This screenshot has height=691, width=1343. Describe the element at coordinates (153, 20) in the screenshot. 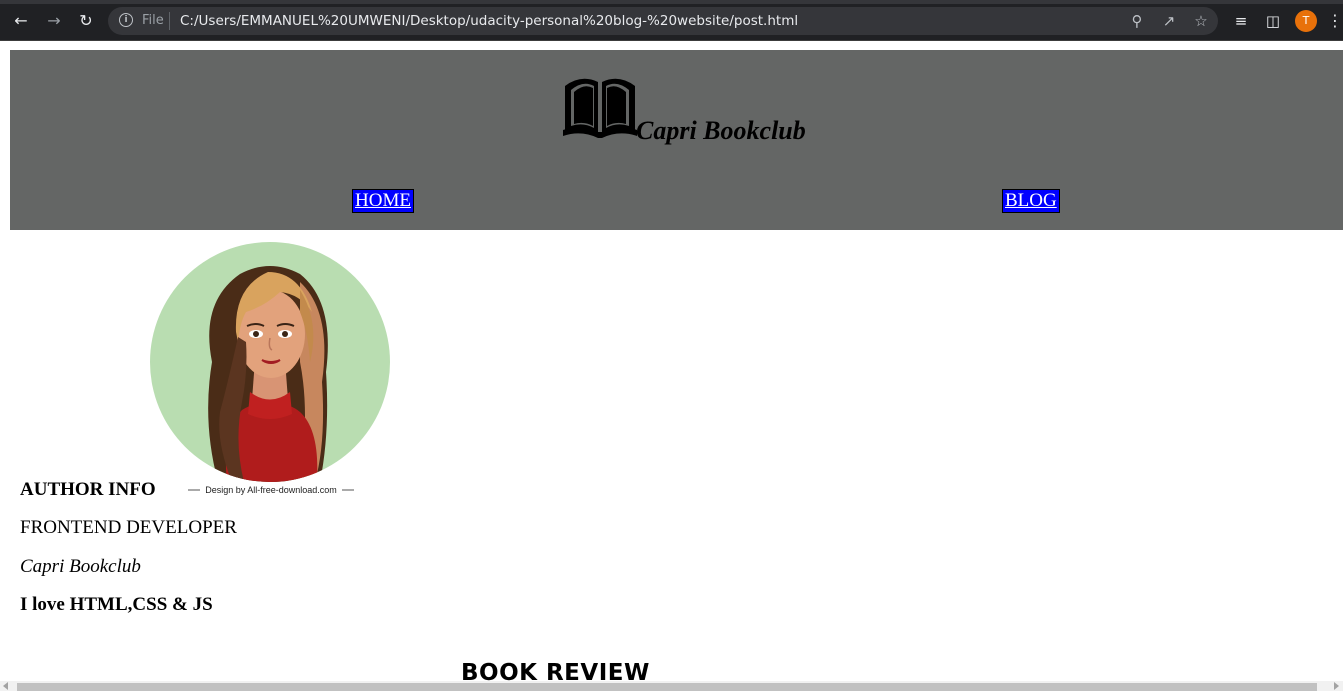

I see `url-scheme-label: File` at that location.